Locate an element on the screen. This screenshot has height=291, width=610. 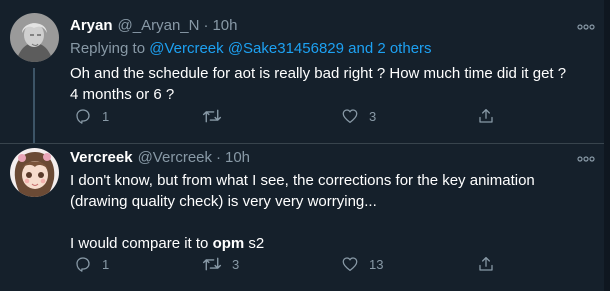
retweet-button is located at coordinates (217, 116).